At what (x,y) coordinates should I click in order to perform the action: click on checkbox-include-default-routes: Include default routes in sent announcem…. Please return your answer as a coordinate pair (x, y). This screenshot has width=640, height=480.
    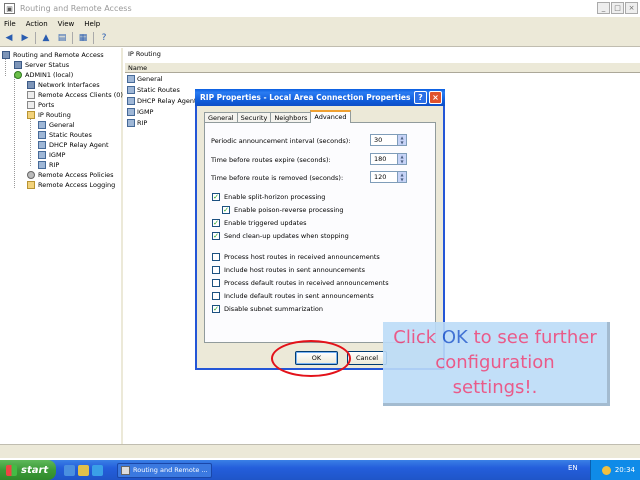
    Looking at the image, I should click on (293, 296).